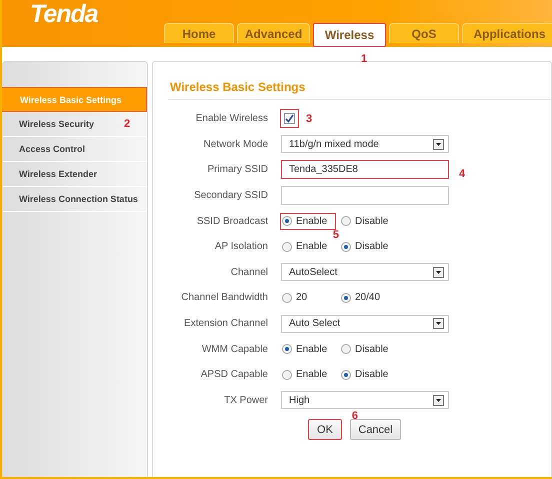  Describe the element at coordinates (245, 400) in the screenshot. I see `field-label: TX Power` at that location.